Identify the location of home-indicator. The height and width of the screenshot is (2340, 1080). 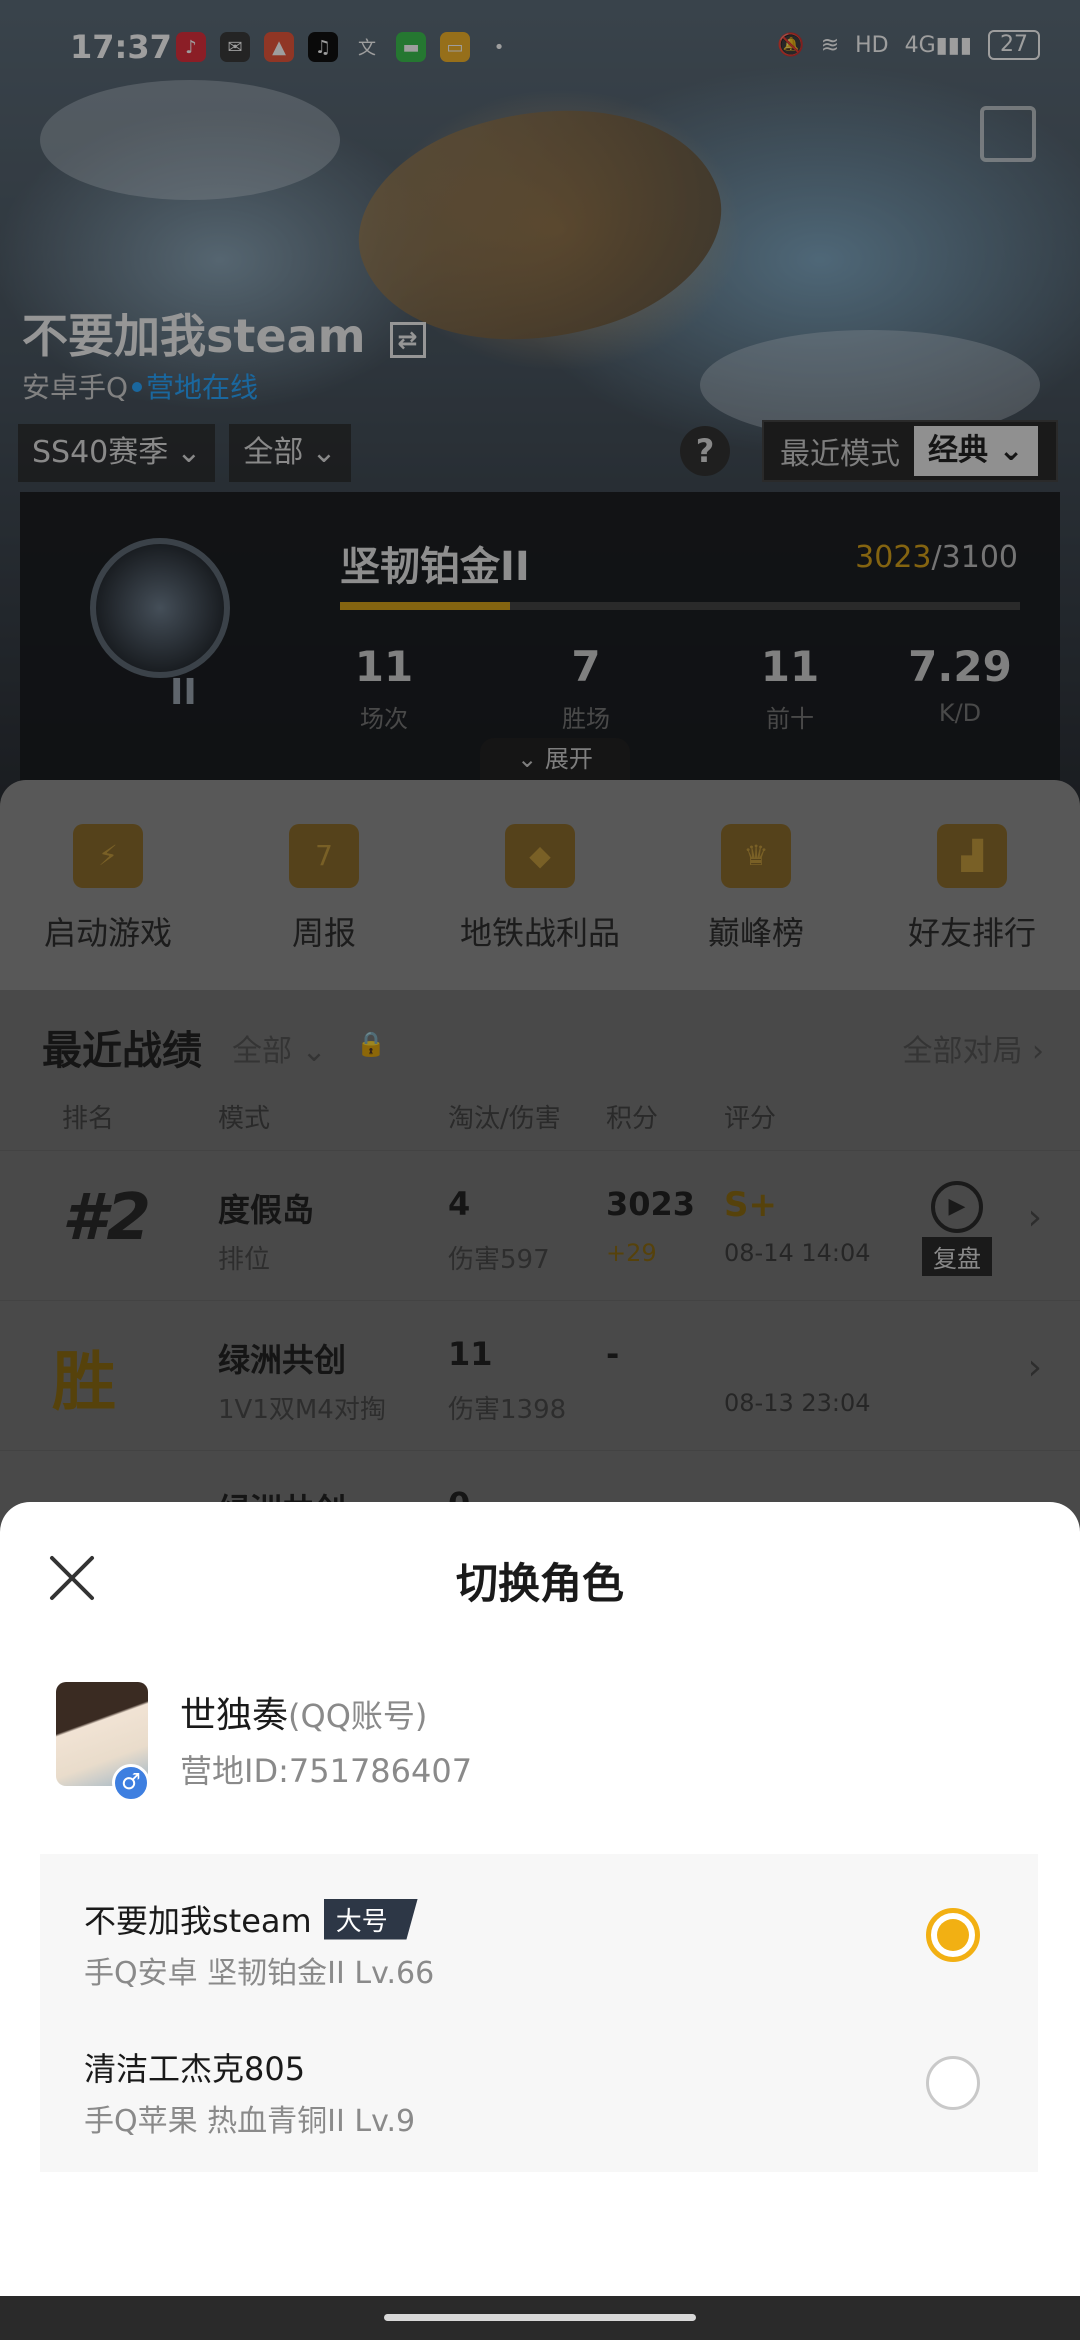
(540, 2317).